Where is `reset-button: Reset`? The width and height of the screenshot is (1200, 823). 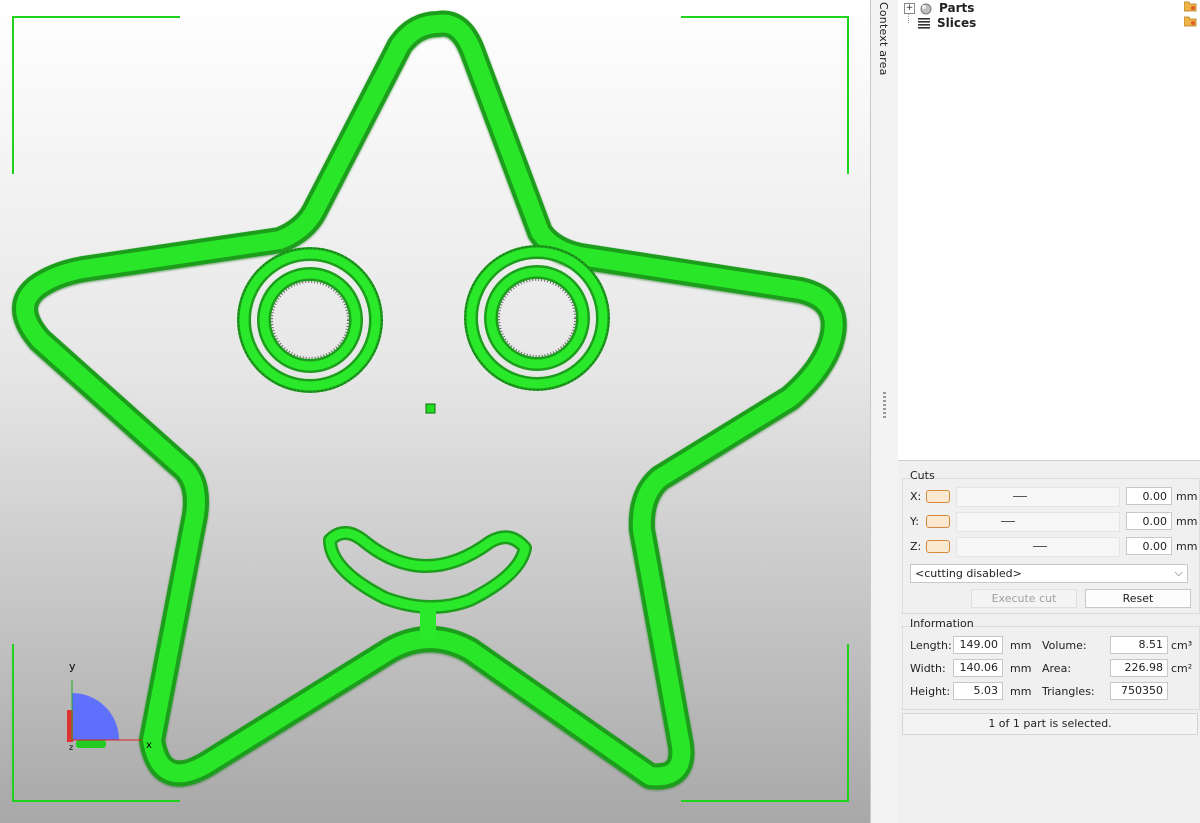
reset-button: Reset is located at coordinates (1138, 598).